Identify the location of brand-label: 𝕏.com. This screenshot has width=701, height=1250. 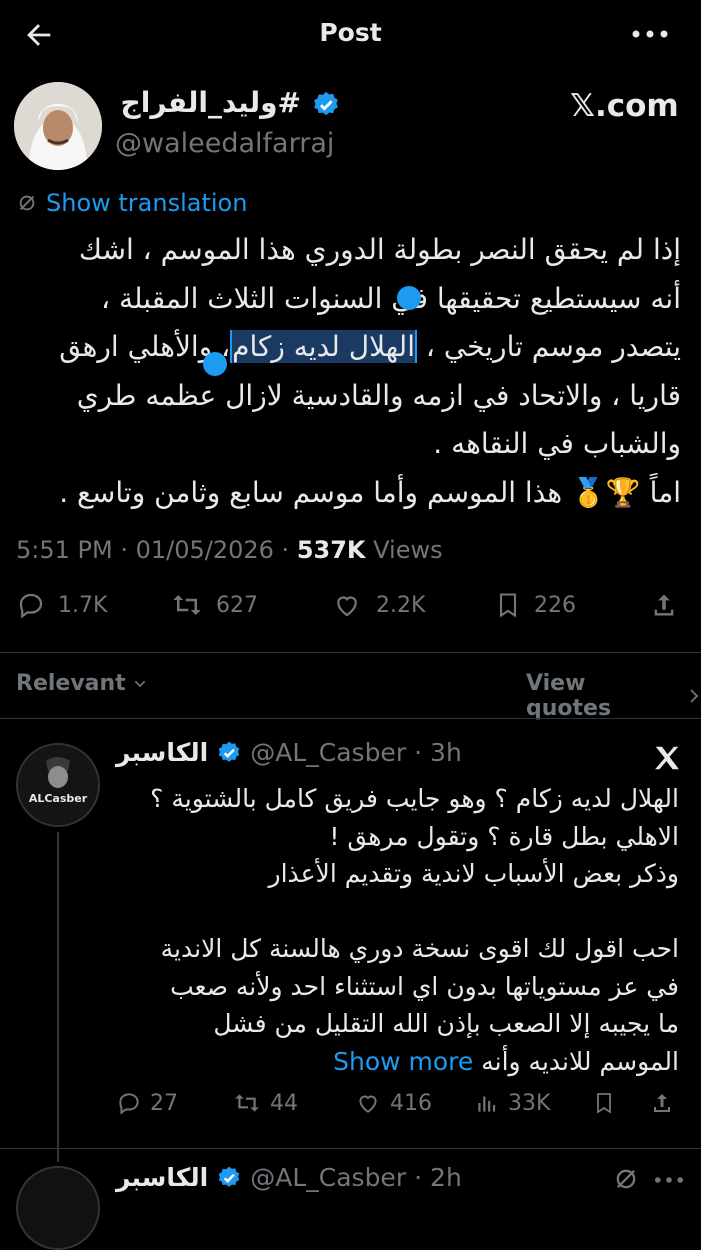
(624, 106).